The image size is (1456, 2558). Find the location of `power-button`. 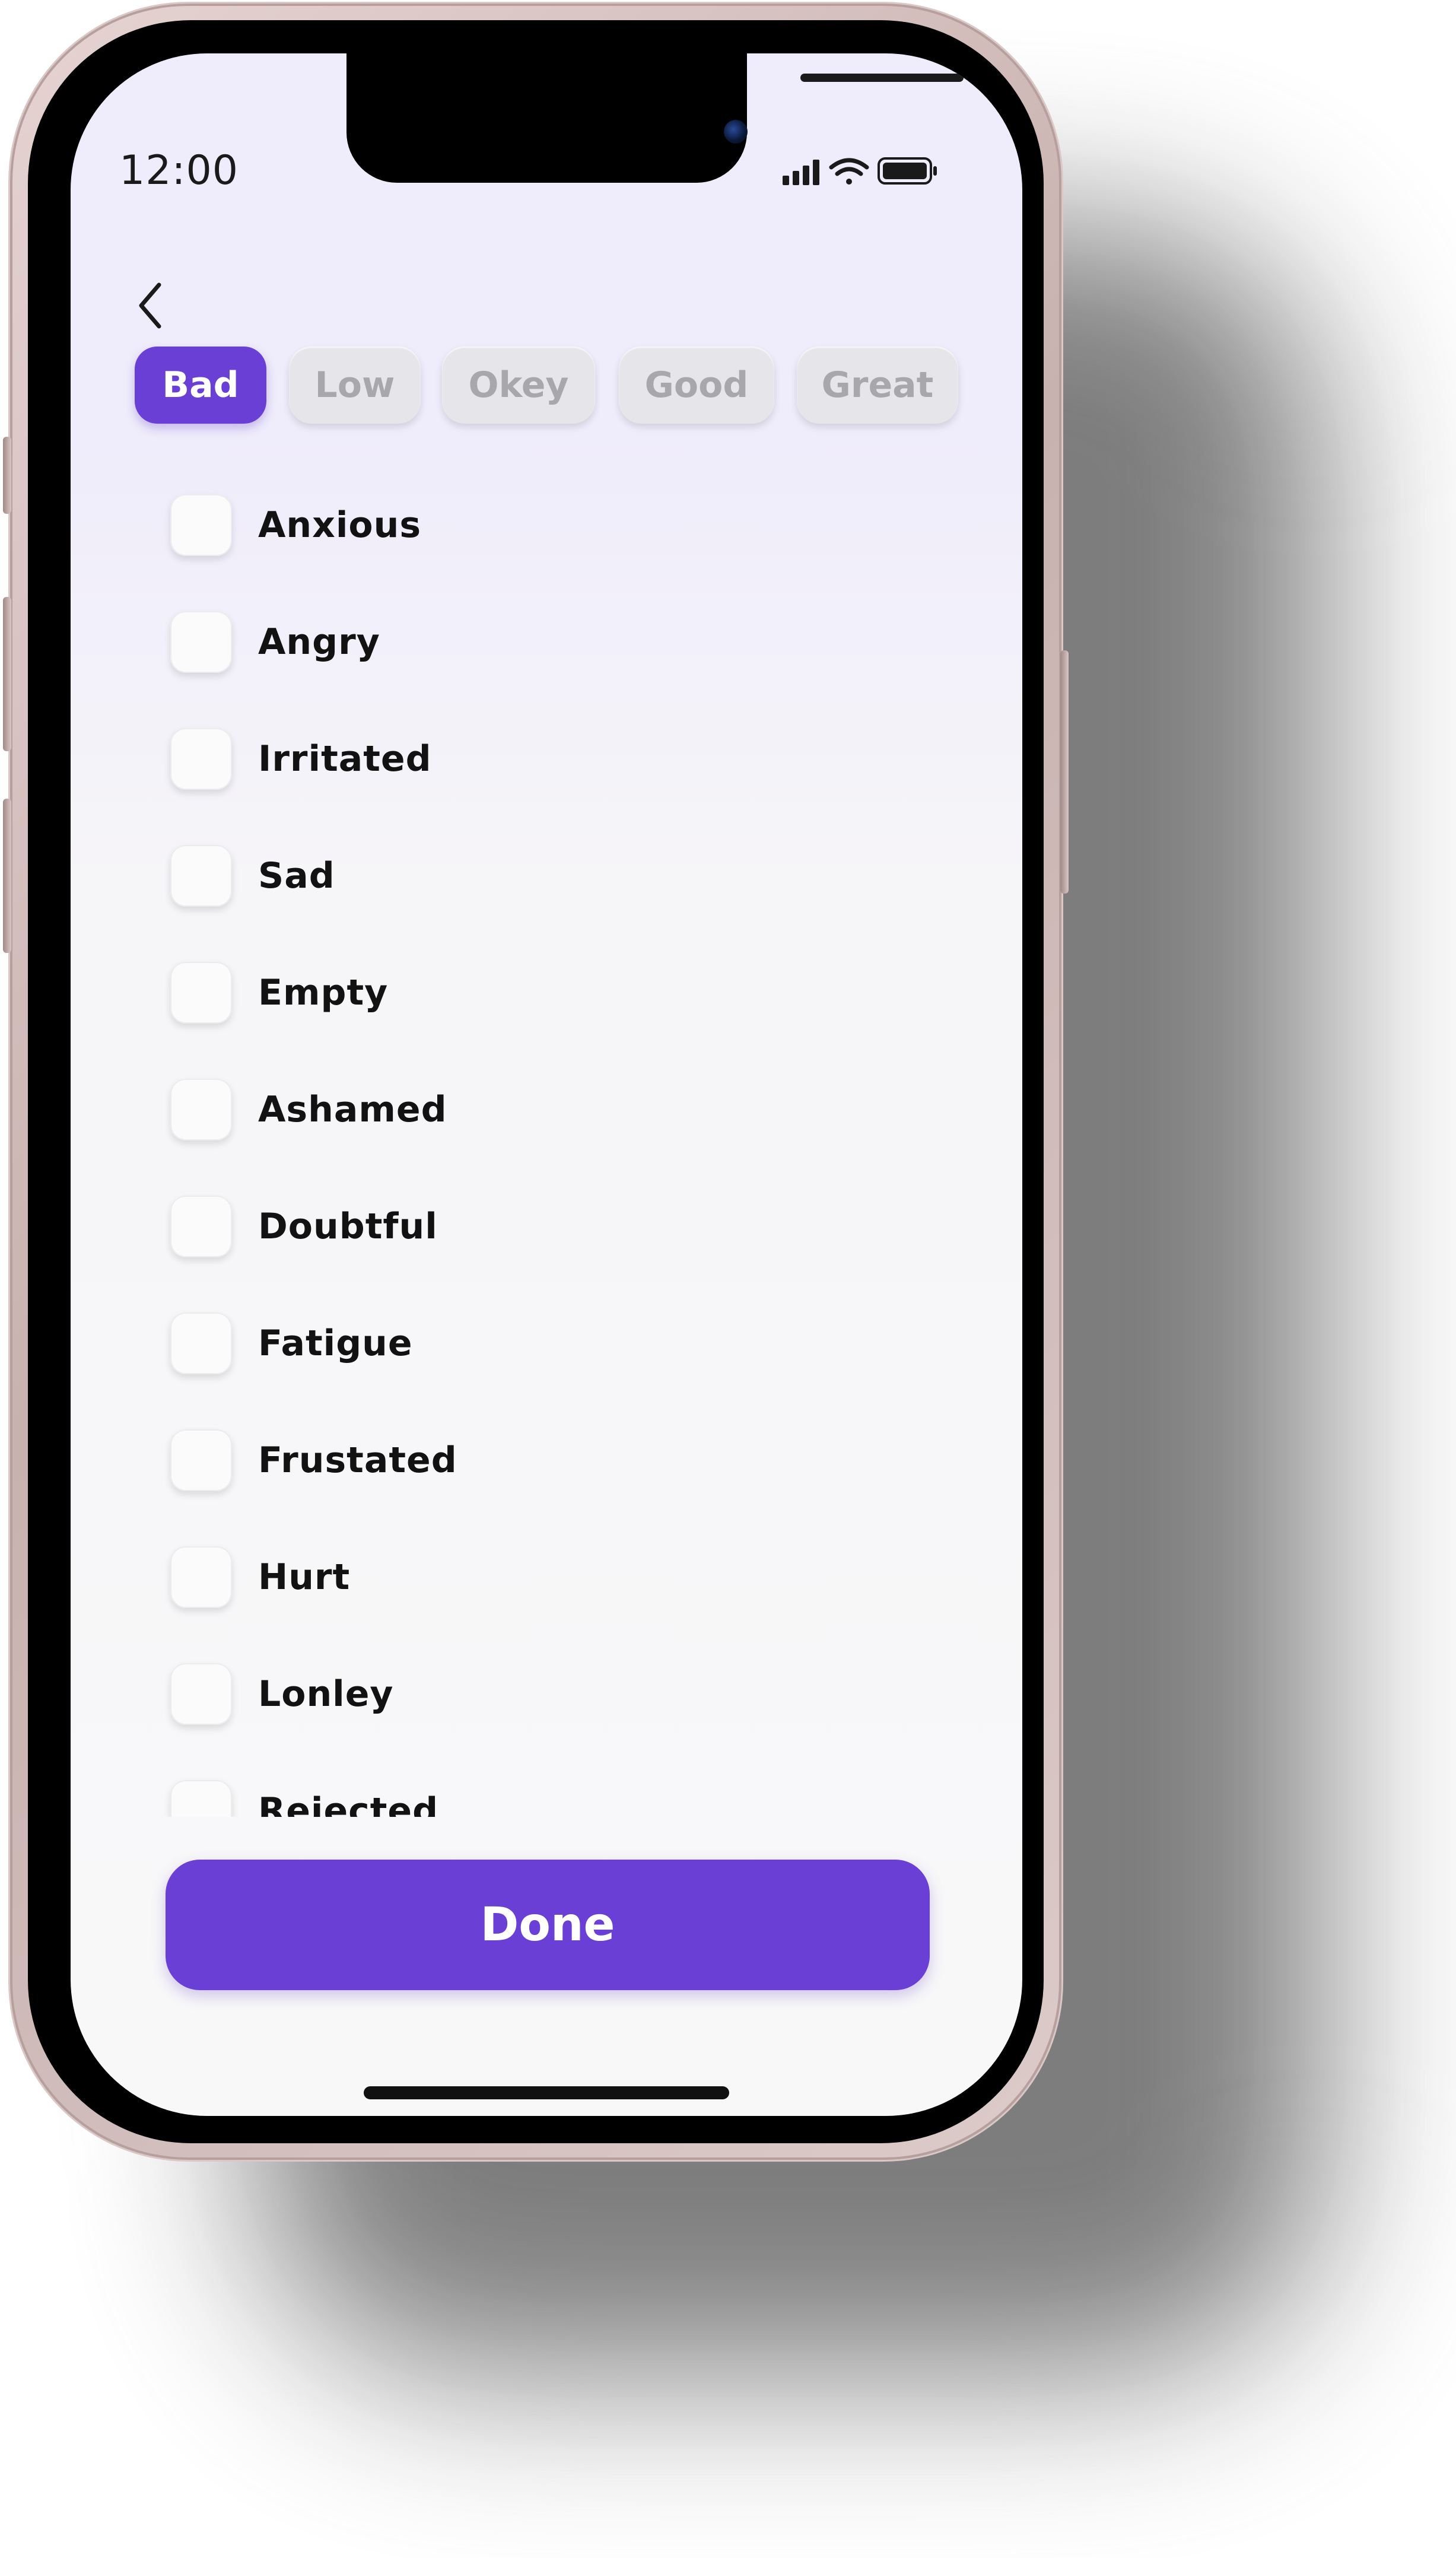

power-button is located at coordinates (1064, 772).